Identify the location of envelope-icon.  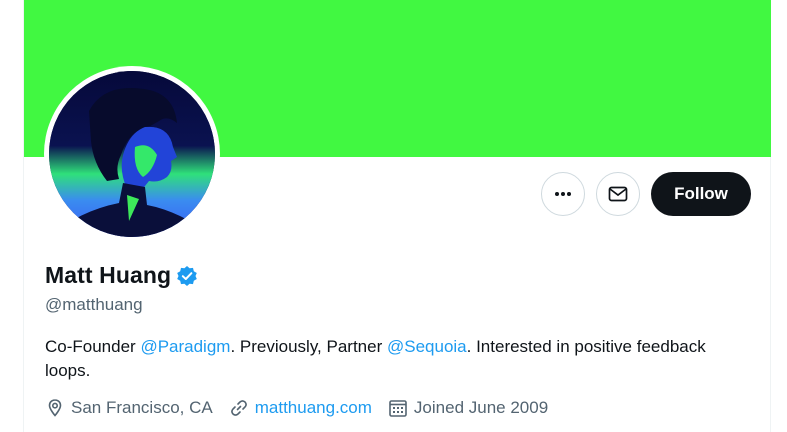
(618, 194).